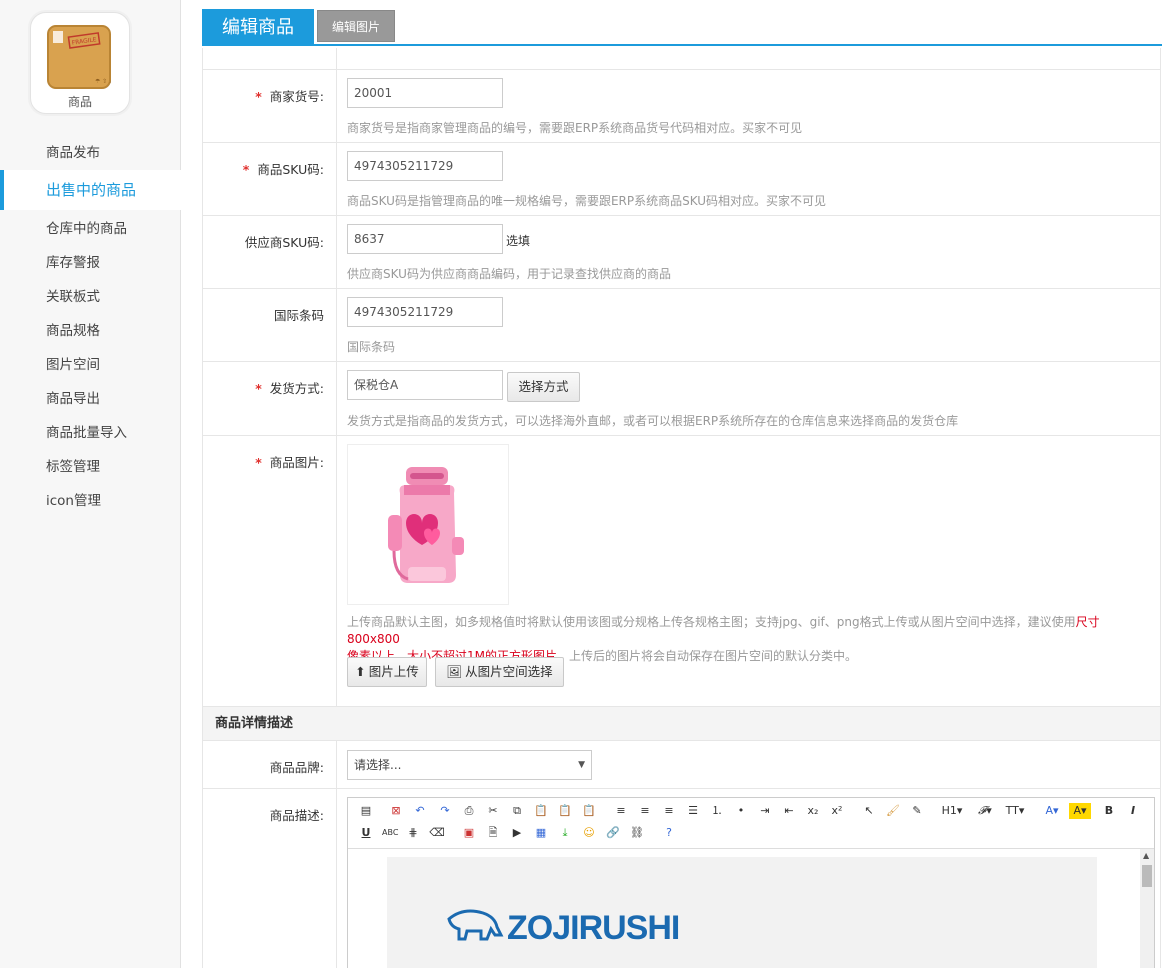  I want to click on app-card: FRAGILE ☂ ⇧ ⚠ 商品, so click(80, 63).